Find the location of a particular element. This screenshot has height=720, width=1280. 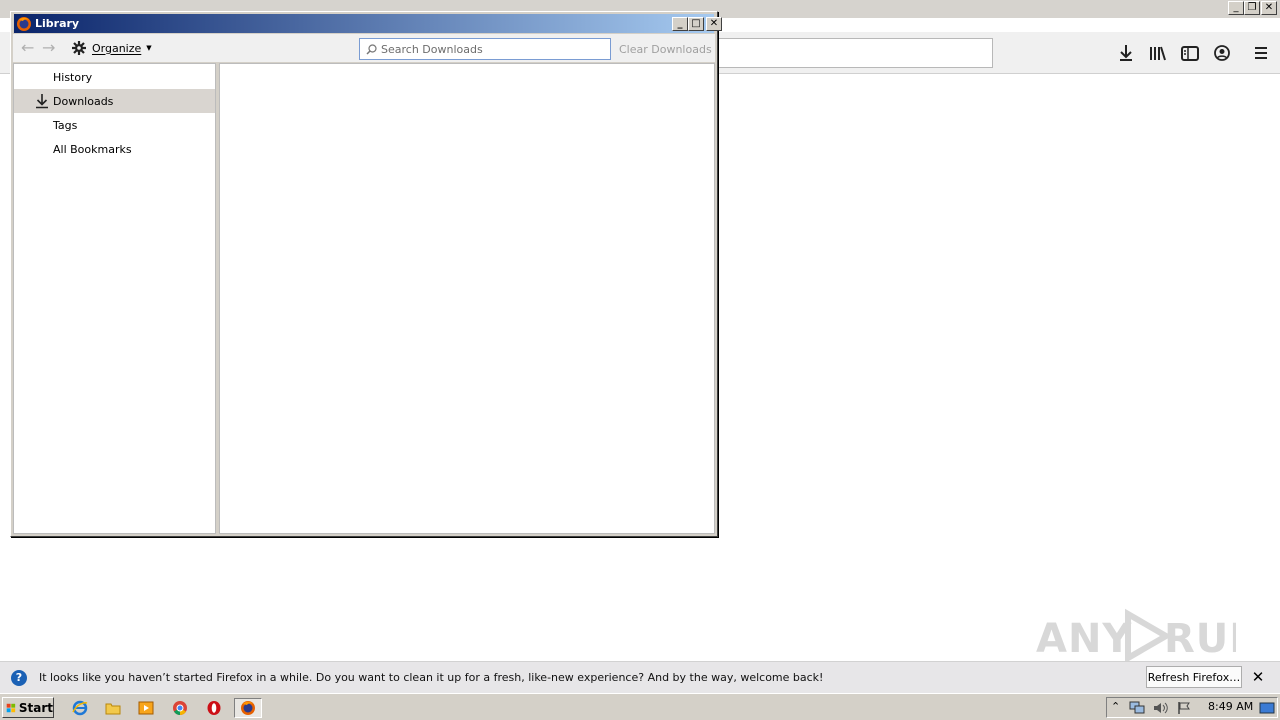

library-minimize-button: _ is located at coordinates (680, 24).